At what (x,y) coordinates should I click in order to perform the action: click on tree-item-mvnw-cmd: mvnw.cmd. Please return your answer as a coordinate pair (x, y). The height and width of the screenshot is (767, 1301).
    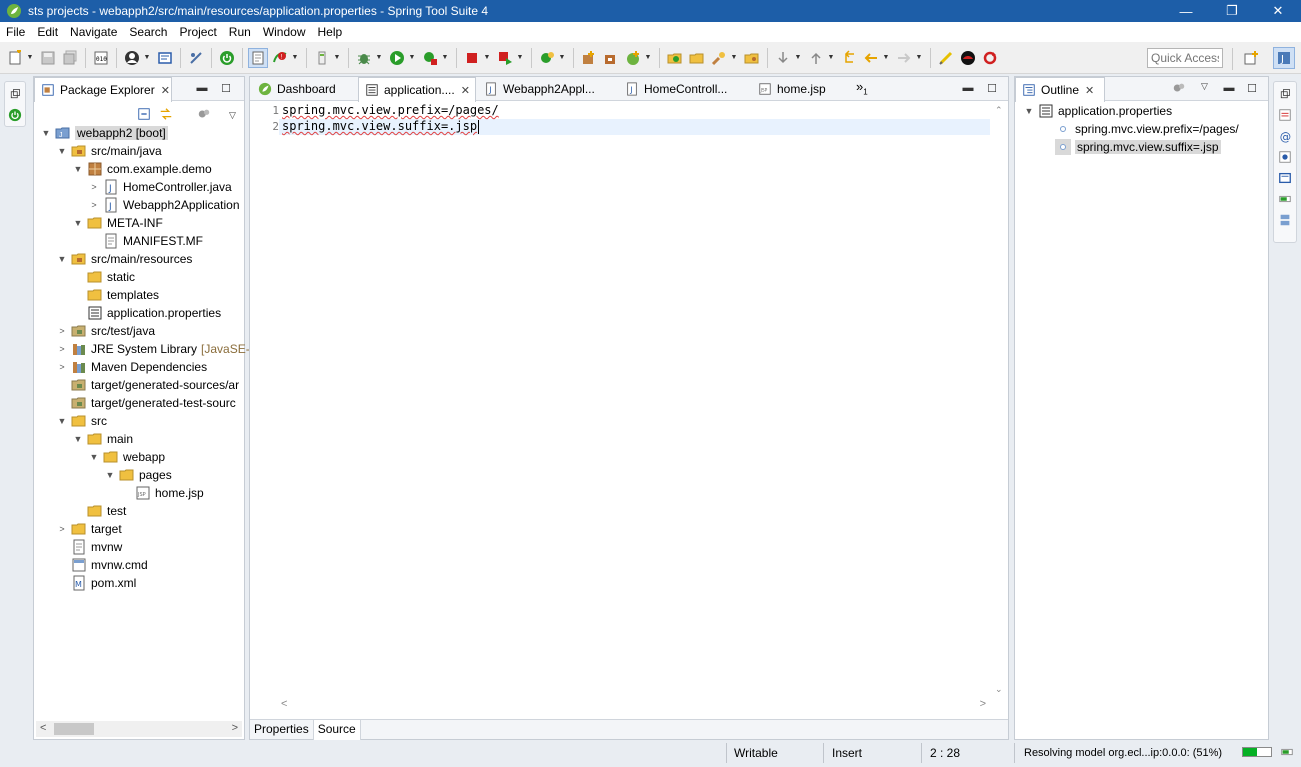
    Looking at the image, I should click on (102, 565).